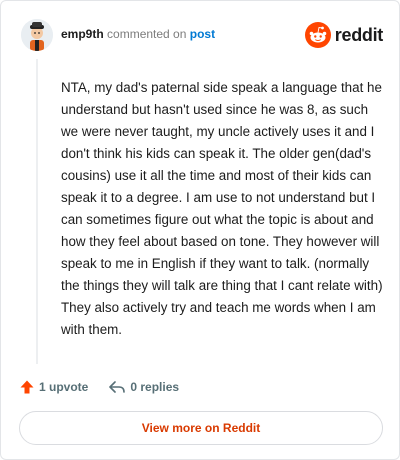 The height and width of the screenshot is (460, 400). Describe the element at coordinates (359, 34) in the screenshot. I see `reddit-wordmark: reddit` at that location.